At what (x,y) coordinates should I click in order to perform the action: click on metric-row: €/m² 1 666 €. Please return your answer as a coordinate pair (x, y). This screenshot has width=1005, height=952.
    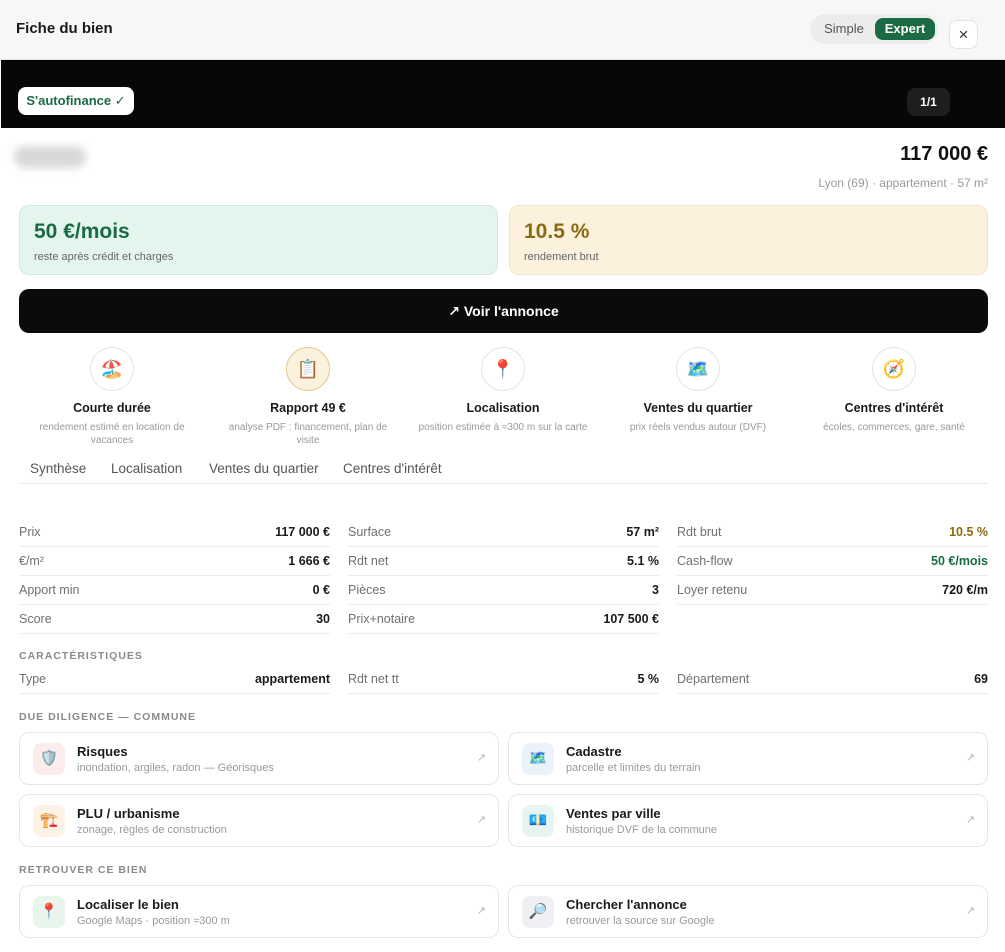
    Looking at the image, I should click on (174, 562).